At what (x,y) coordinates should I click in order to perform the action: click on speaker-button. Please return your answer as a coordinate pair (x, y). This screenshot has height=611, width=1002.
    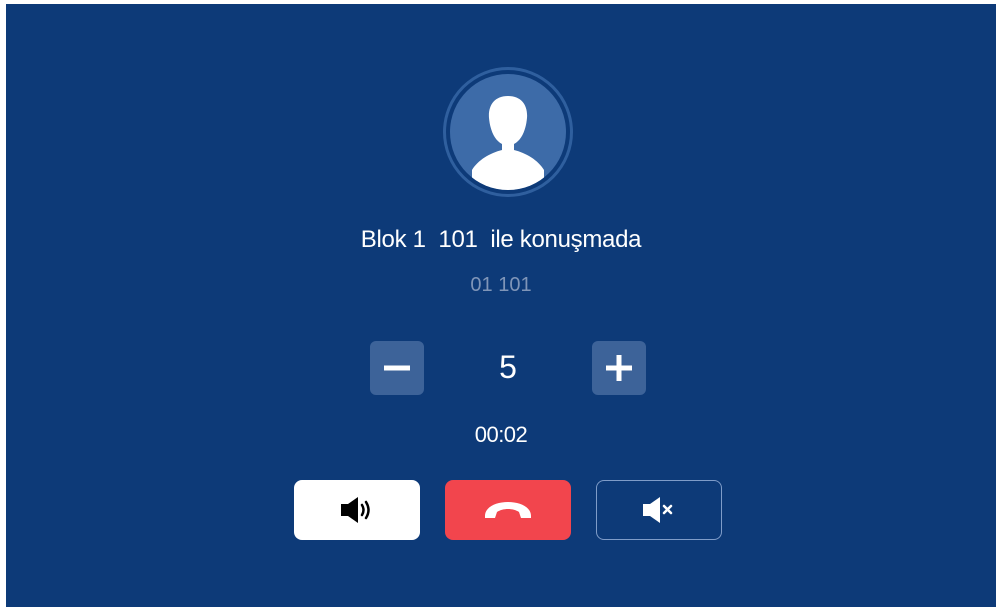
    Looking at the image, I should click on (357, 510).